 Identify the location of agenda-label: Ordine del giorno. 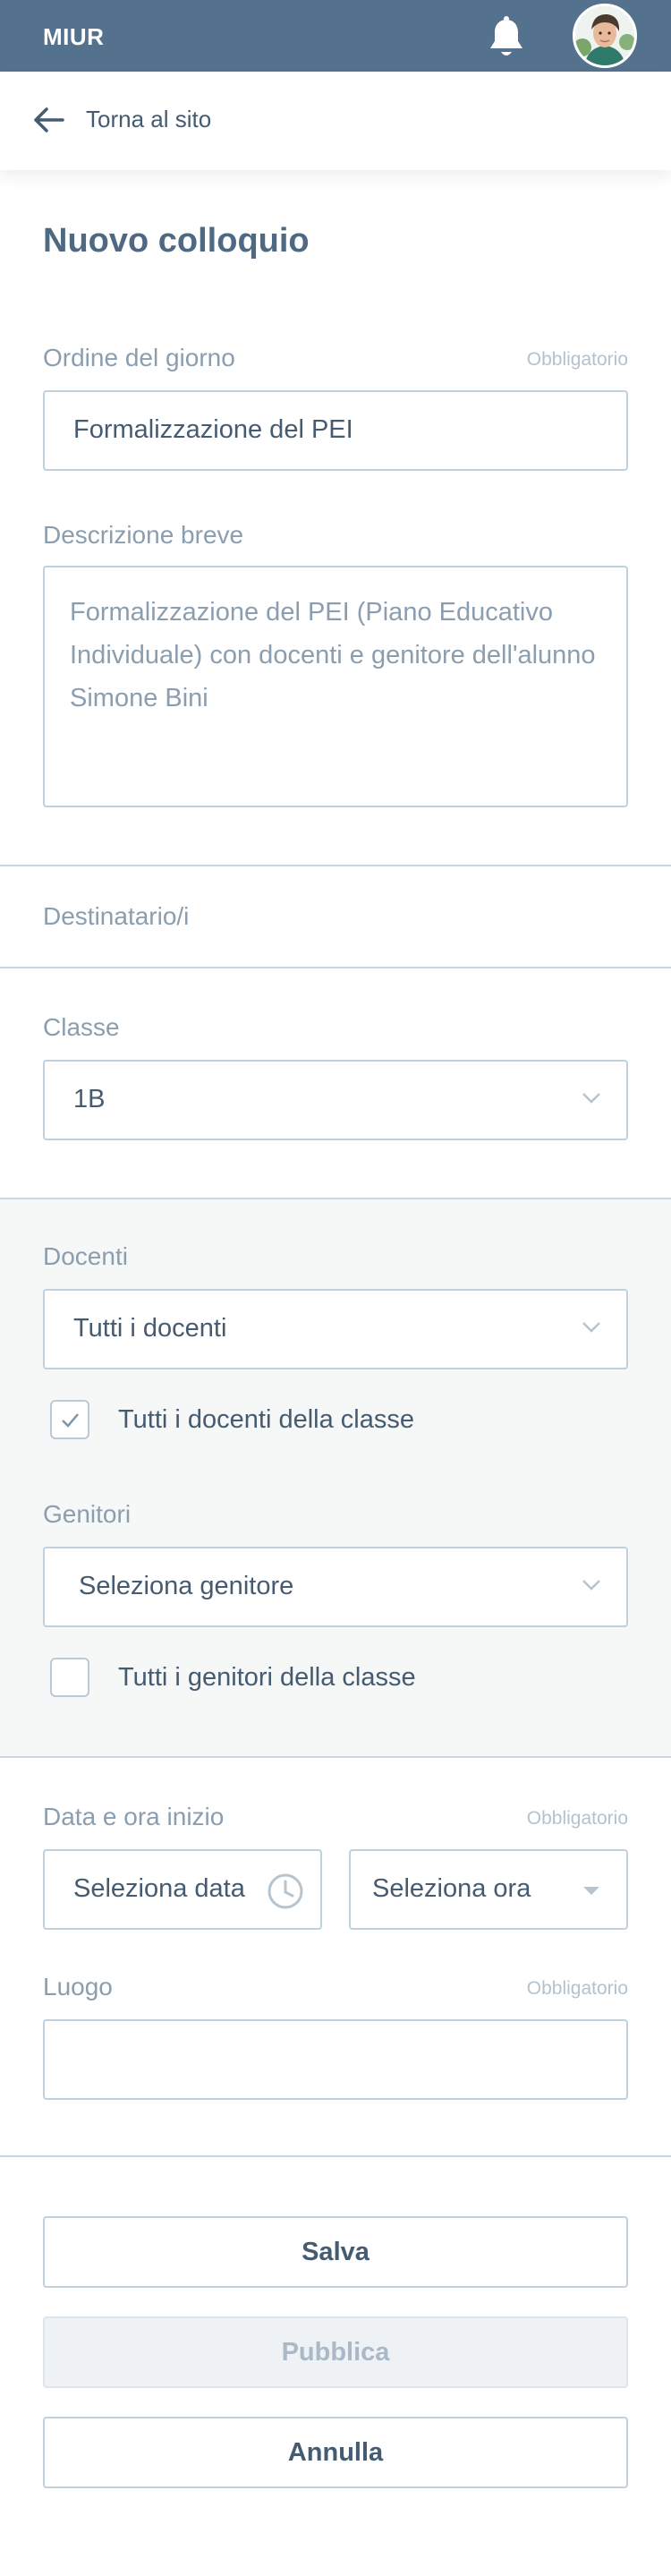
(139, 357).